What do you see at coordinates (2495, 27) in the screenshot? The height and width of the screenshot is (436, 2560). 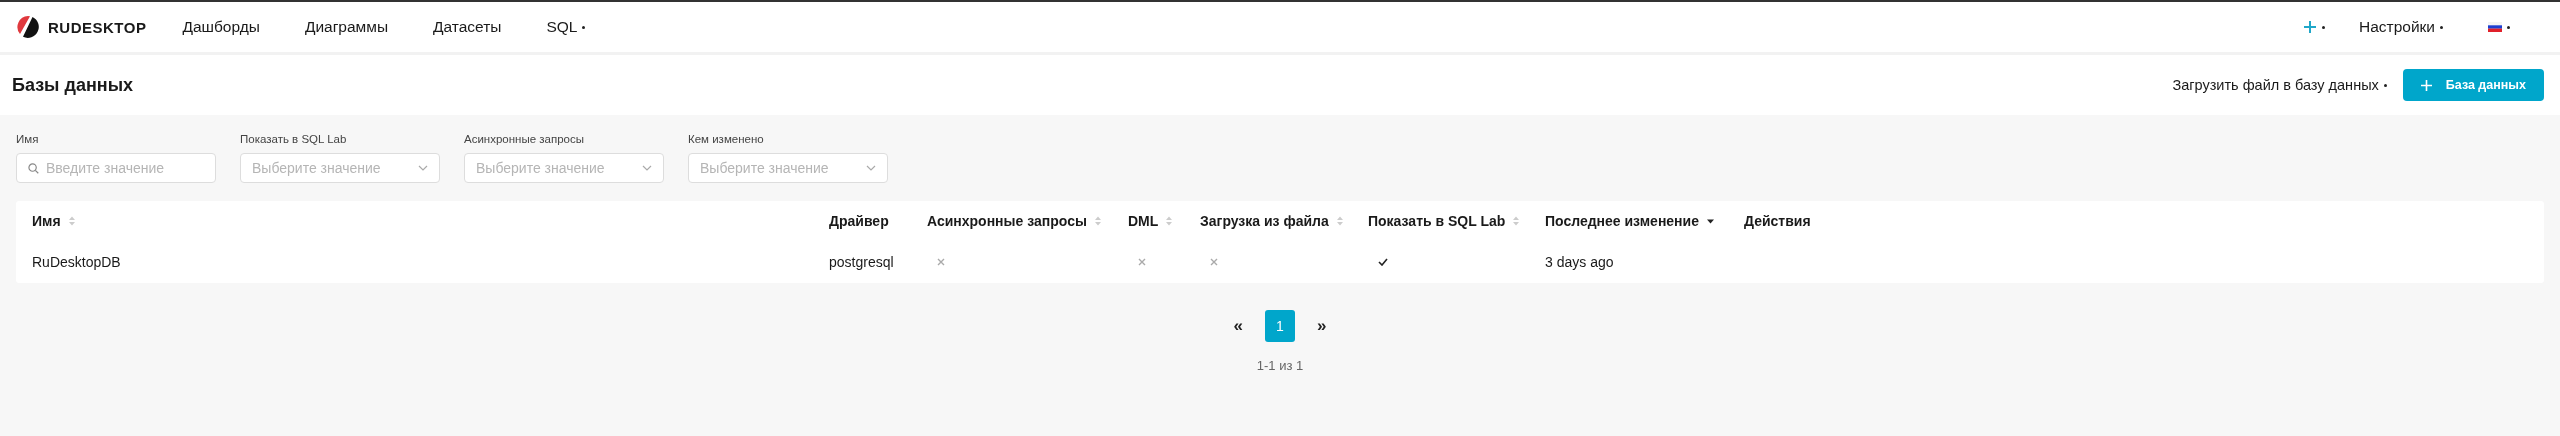 I see `flag-icon` at bounding box center [2495, 27].